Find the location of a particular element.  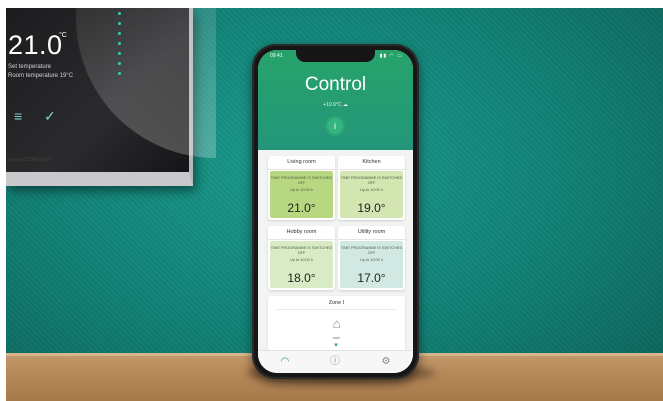

outdoor-temperature: +10.9°C ☁ is located at coordinates (335, 105).